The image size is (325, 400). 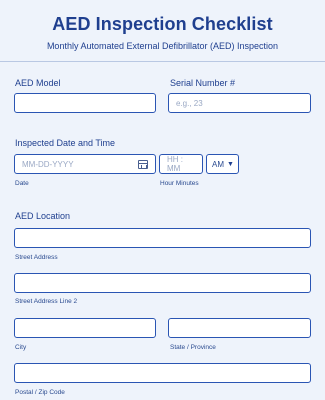 What do you see at coordinates (179, 183) in the screenshot?
I see `time-sublabel: Hour Minutes` at bounding box center [179, 183].